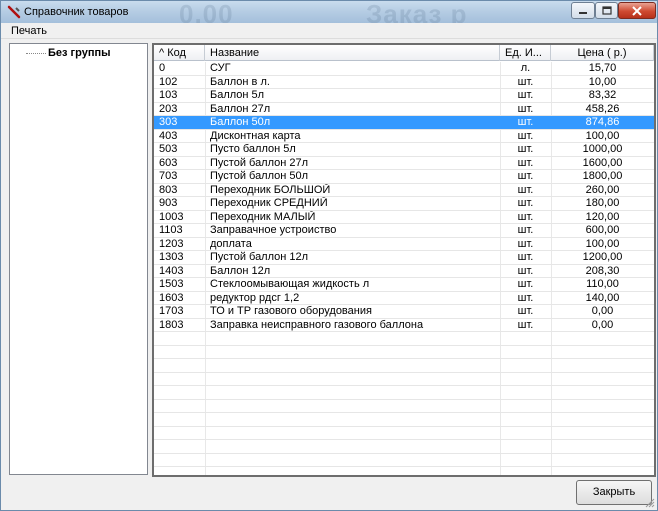 Image resolution: width=658 pixels, height=511 pixels. What do you see at coordinates (602, 257) in the screenshot?
I see `cell-price: 1200,00` at bounding box center [602, 257].